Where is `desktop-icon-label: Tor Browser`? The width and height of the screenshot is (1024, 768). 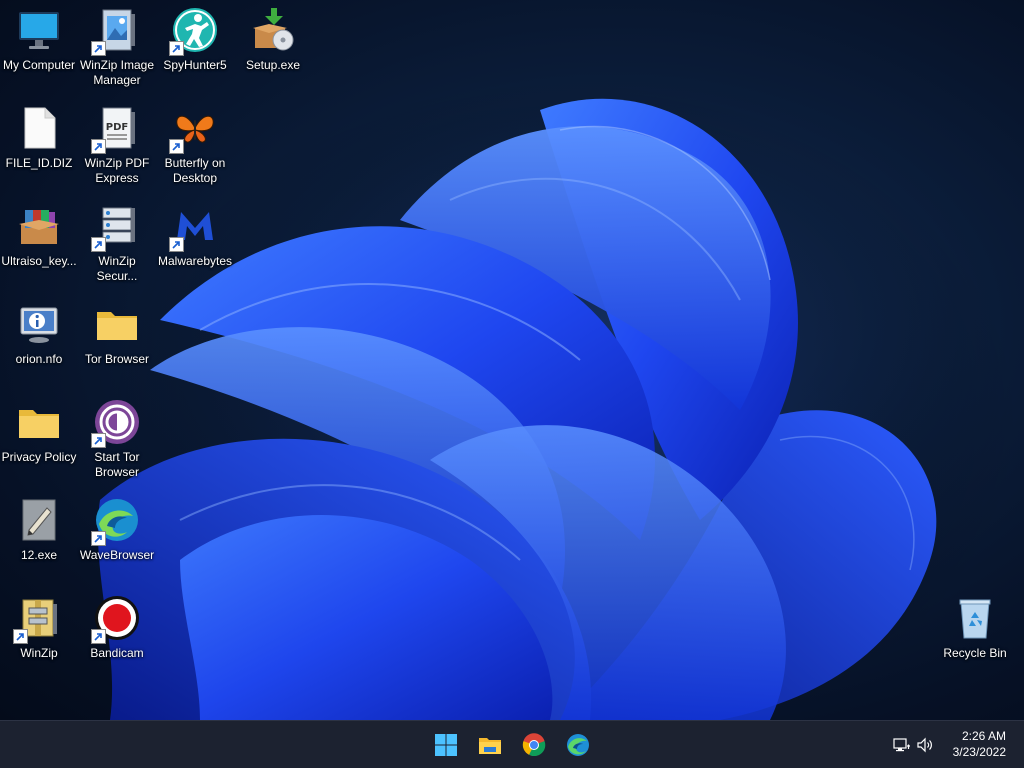
desktop-icon-label: Tor Browser is located at coordinates (116, 359).